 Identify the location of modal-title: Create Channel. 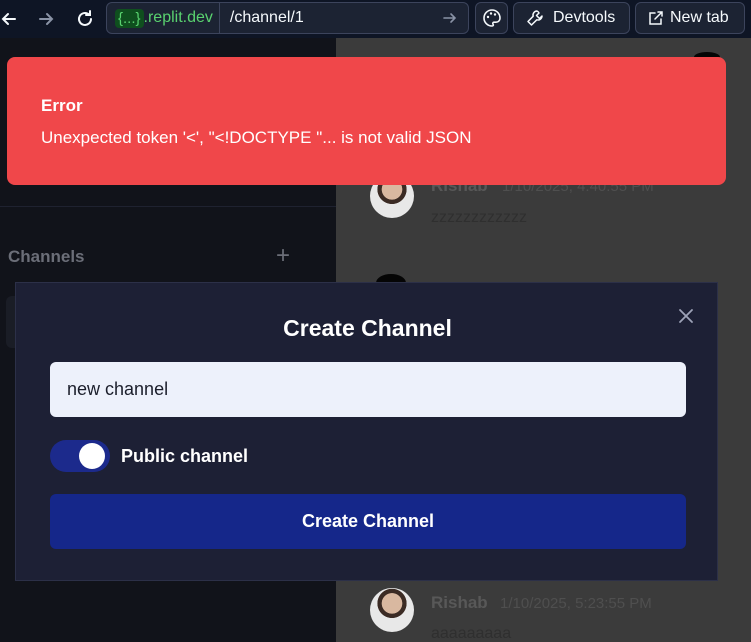
(367, 328).